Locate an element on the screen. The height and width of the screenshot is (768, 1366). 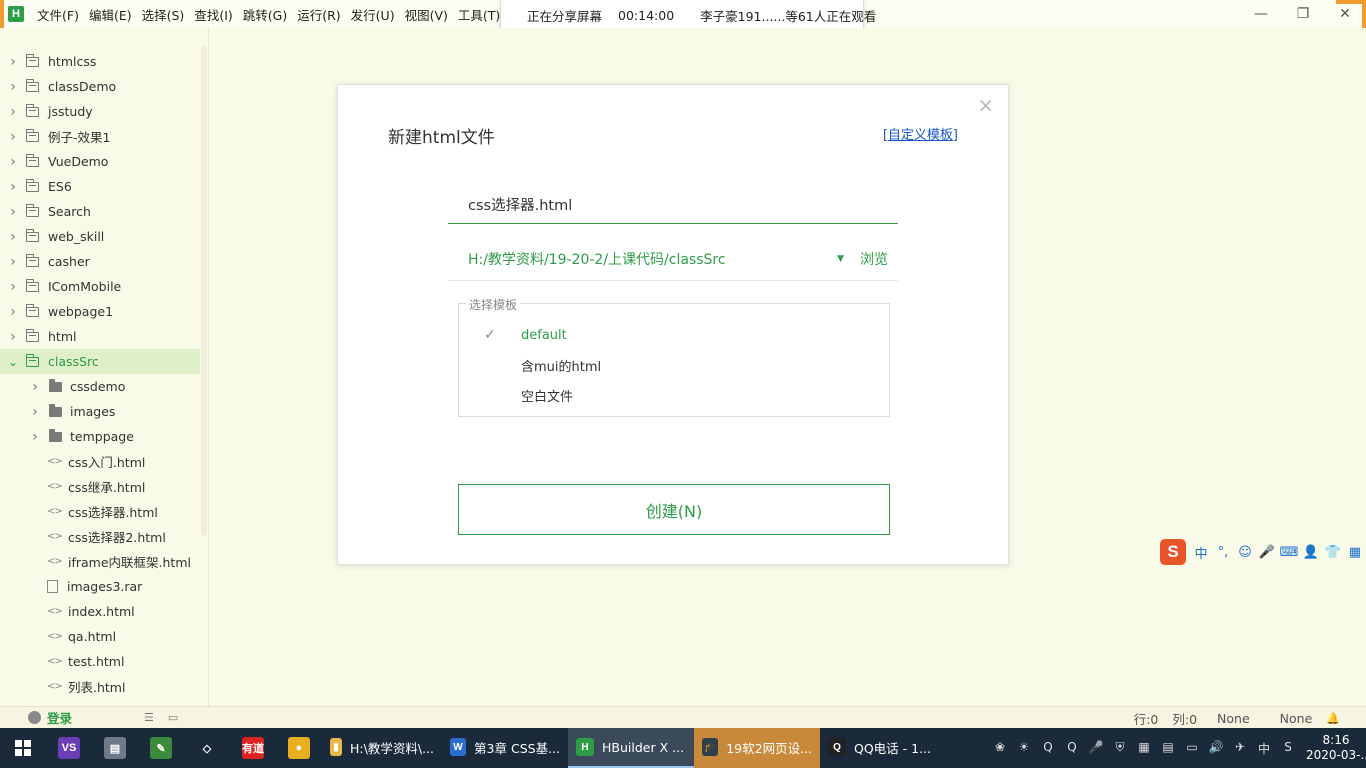
folder-item: › webpage1 is located at coordinates (100, 311).